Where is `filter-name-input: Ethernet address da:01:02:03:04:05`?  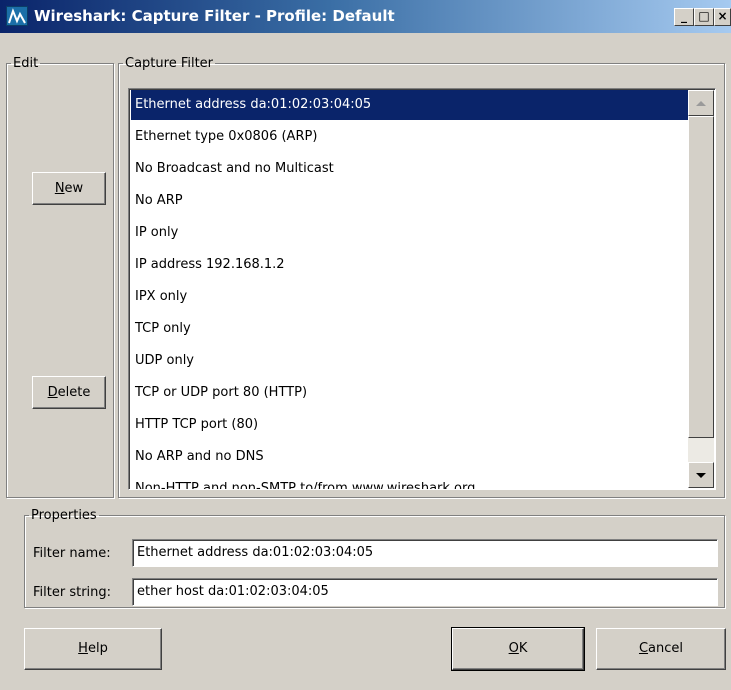 filter-name-input: Ethernet address da:01:02:03:04:05 is located at coordinates (425, 553).